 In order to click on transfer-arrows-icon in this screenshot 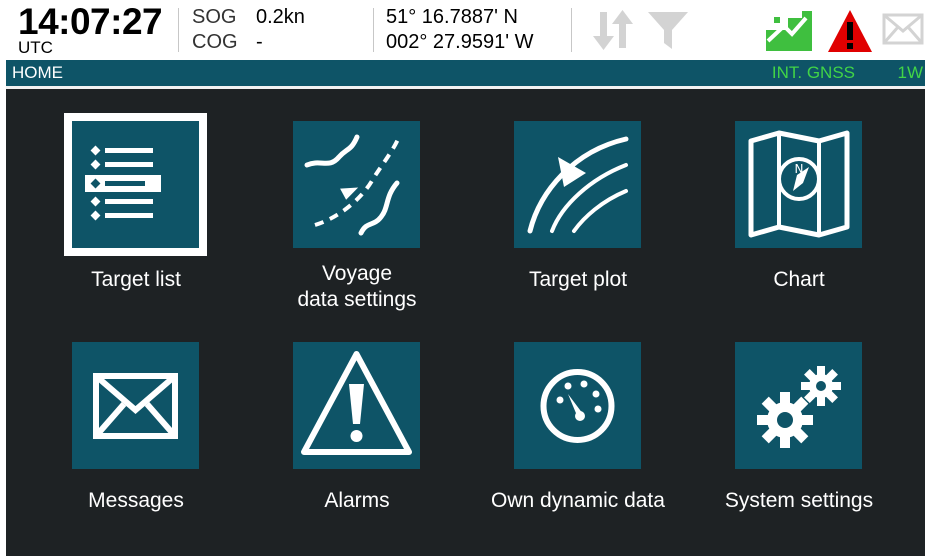, I will do `click(614, 32)`.